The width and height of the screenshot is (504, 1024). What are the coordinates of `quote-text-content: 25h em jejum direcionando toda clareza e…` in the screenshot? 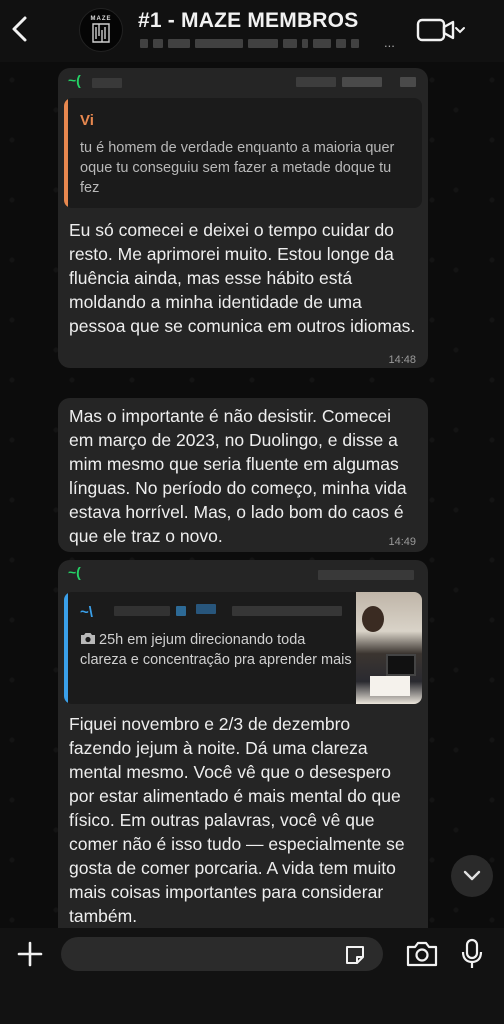 It's located at (216, 650).